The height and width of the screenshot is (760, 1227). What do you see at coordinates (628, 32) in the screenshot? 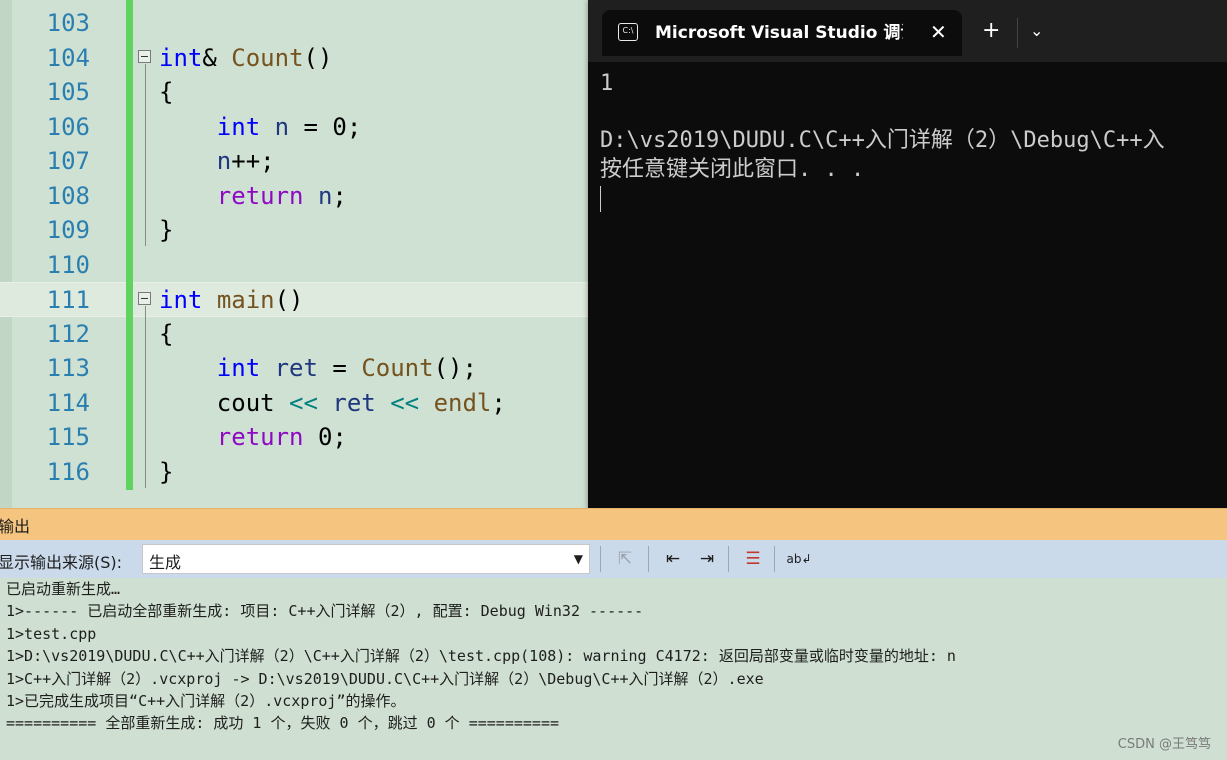
I see `terminal-icon: C:\` at bounding box center [628, 32].